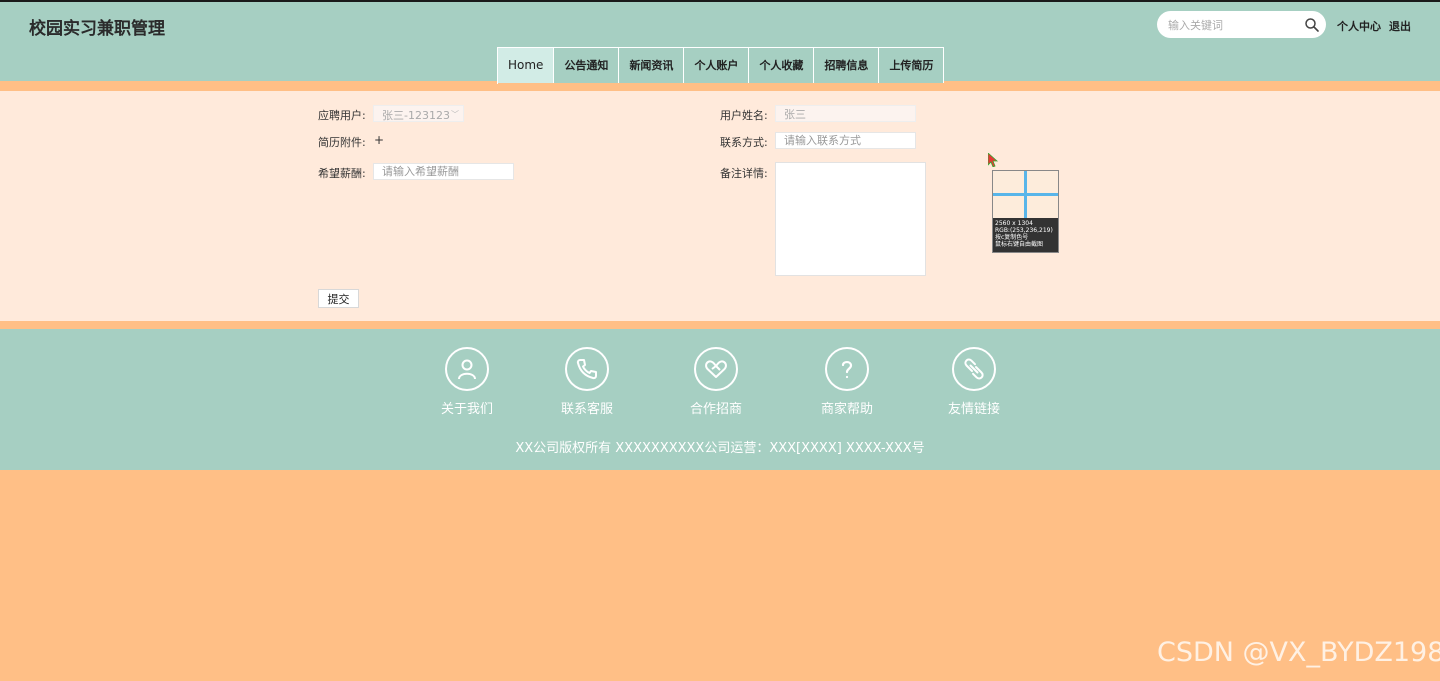 This screenshot has height=681, width=1440. What do you see at coordinates (342, 173) in the screenshot?
I see `salary-label: 希望薪酬:` at bounding box center [342, 173].